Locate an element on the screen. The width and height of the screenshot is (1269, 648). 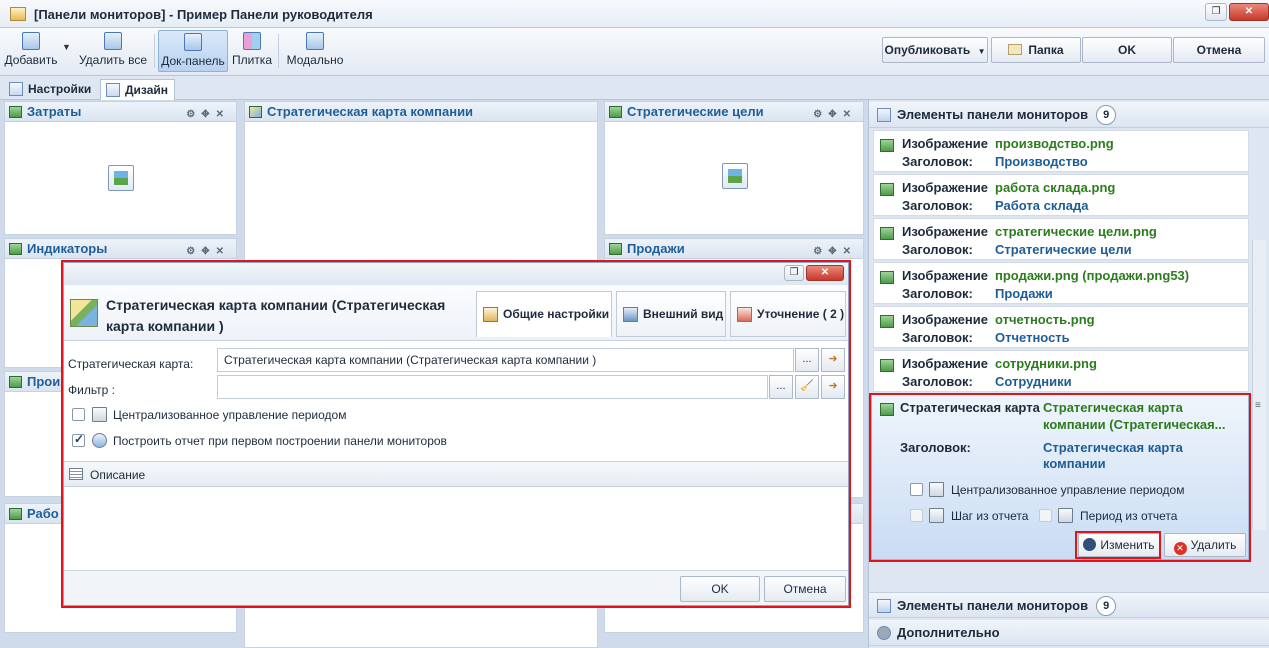
tab-settings-label: Настройки is located at coordinates (60, 89).